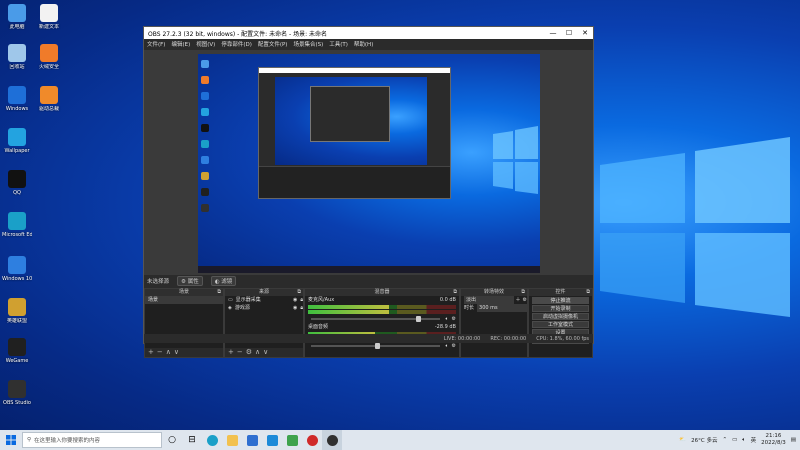 The width and height of the screenshot is (800, 450). I want to click on weather-text: 26°C 多云, so click(704, 440).